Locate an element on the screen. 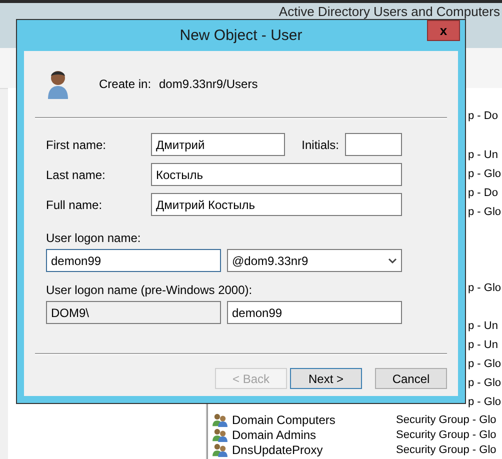 Image resolution: width=502 pixels, height=459 pixels. netbios-domain-field: DOM9\ is located at coordinates (133, 312).